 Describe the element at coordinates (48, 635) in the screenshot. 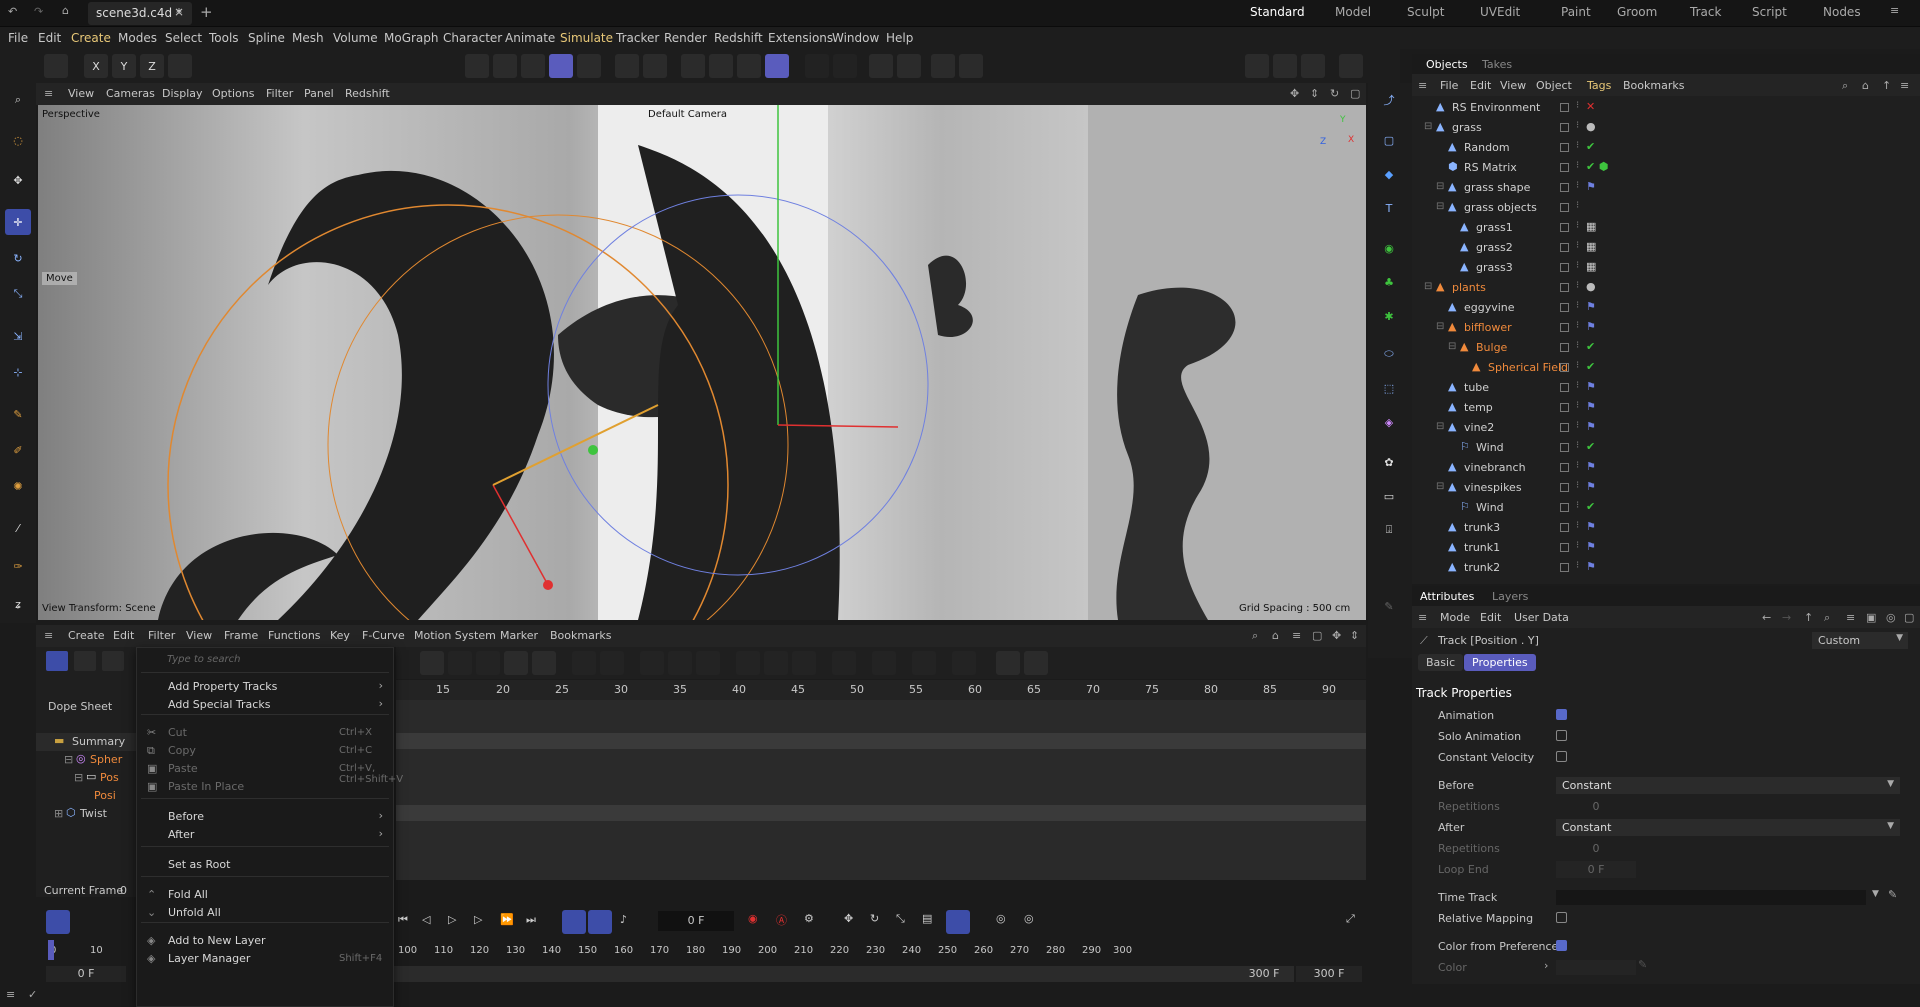

I see `timeline-menu-icon: ≡` at that location.